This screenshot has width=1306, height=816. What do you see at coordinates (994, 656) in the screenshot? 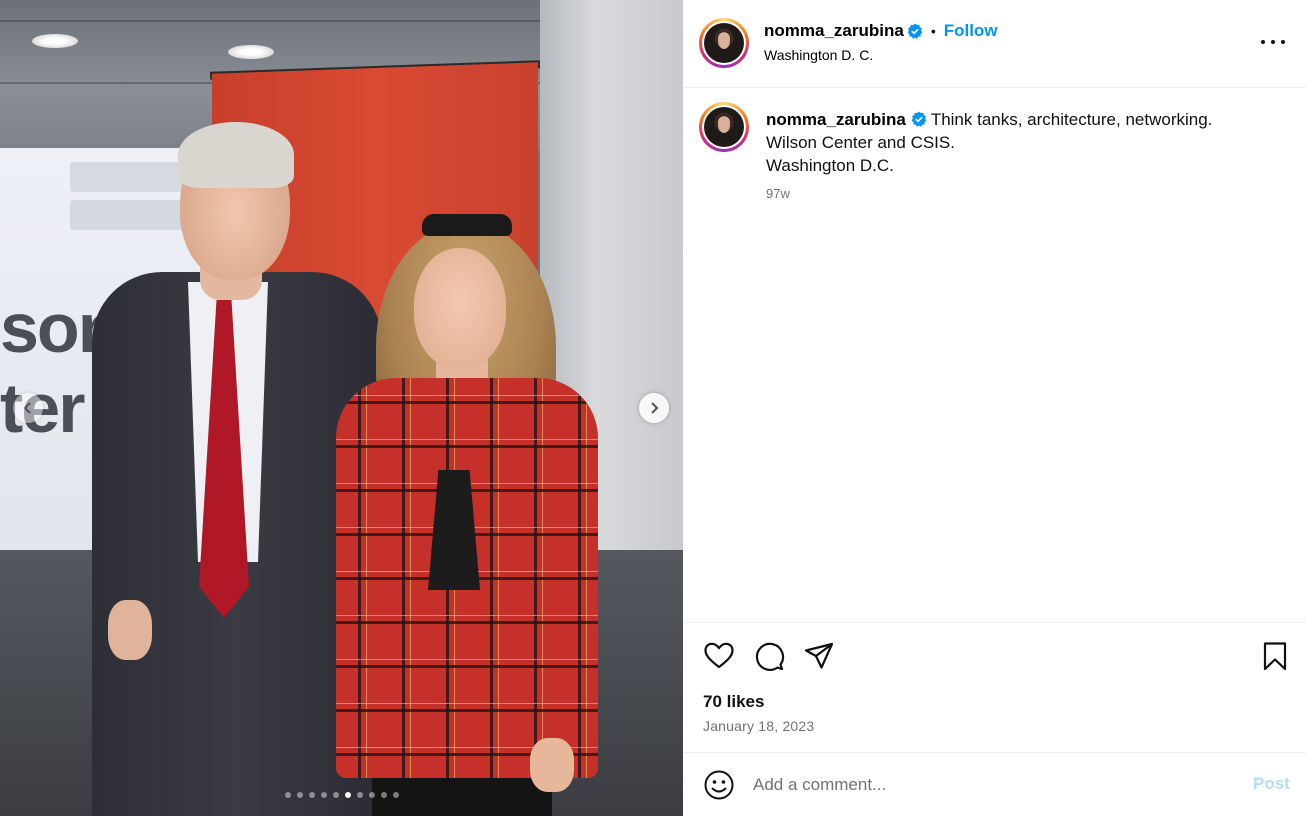
I see `action-bar` at bounding box center [994, 656].